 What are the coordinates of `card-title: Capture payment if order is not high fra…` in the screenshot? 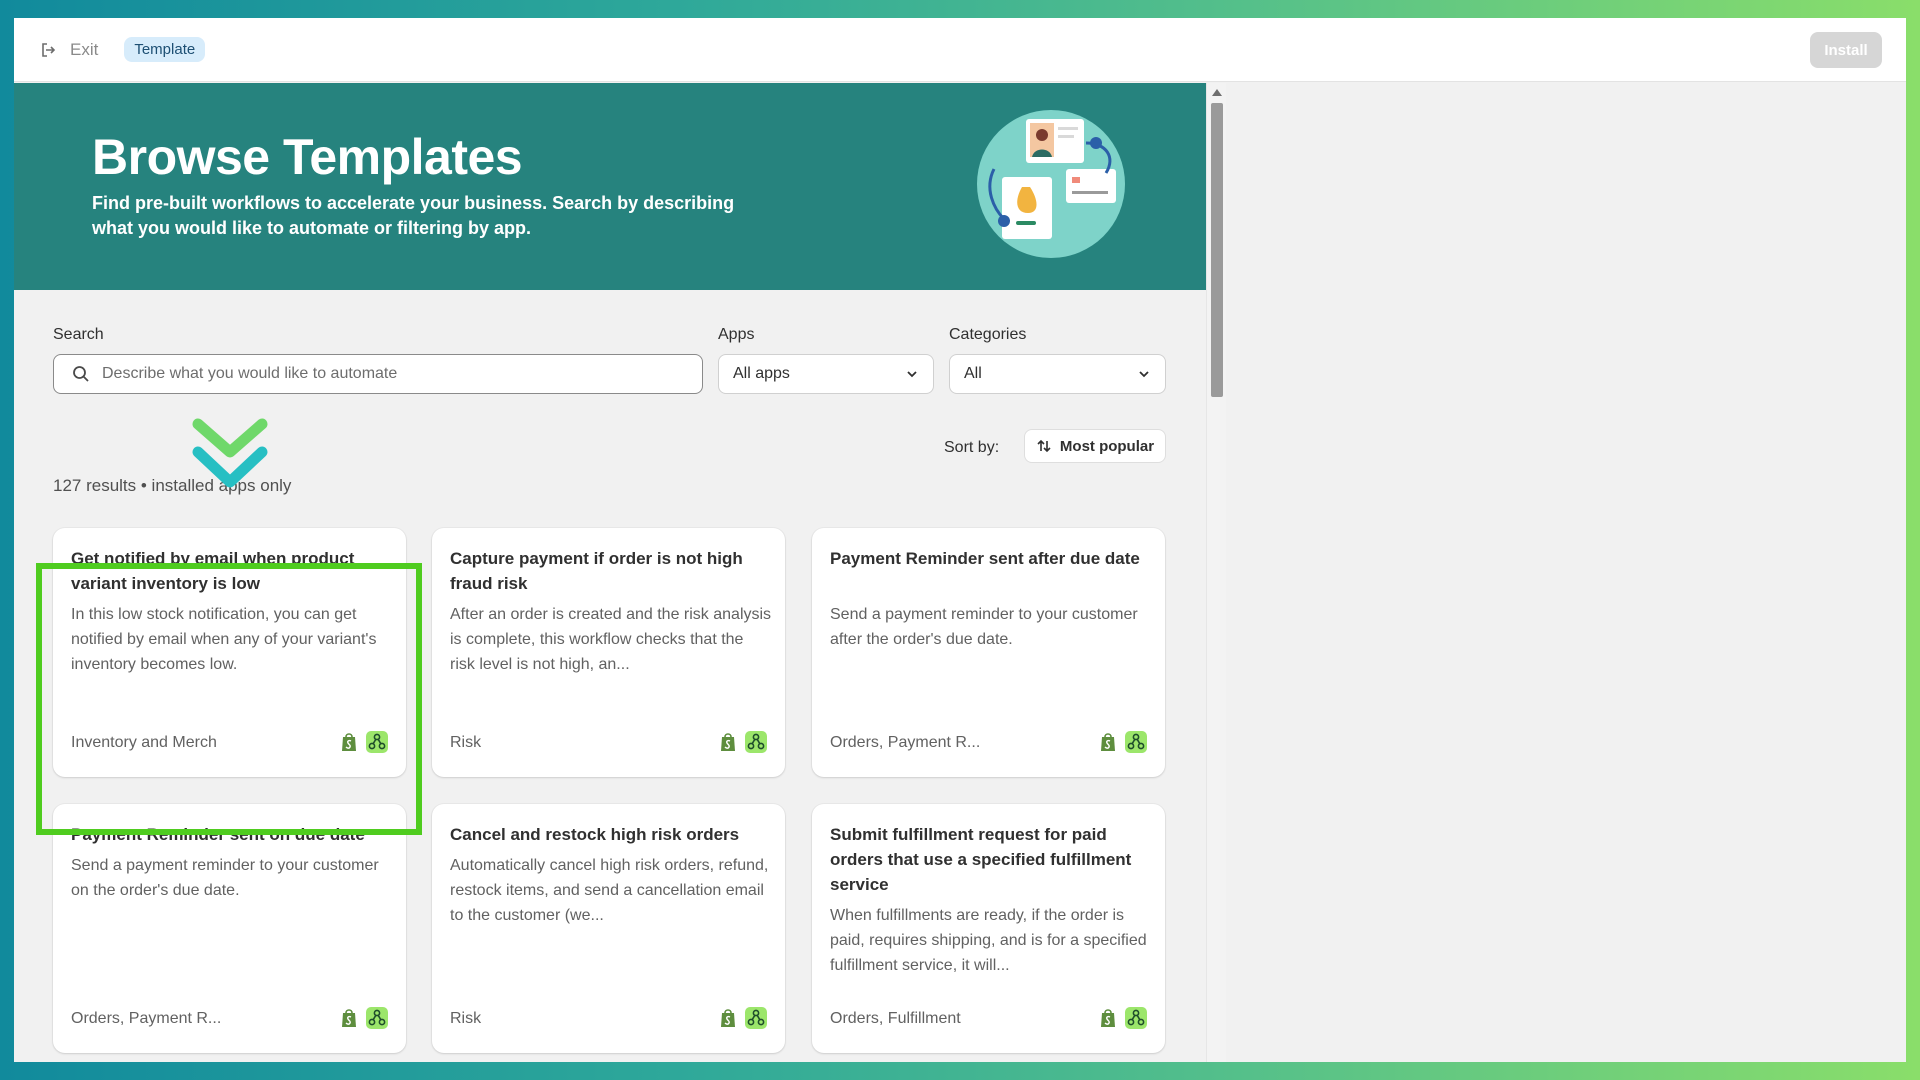 It's located at (596, 571).